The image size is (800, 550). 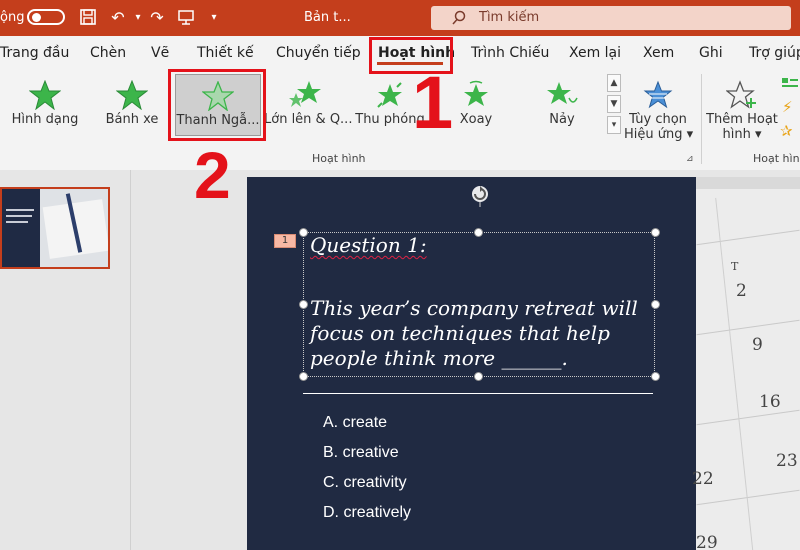 I want to click on slide-thumbnail, so click(x=55, y=228).